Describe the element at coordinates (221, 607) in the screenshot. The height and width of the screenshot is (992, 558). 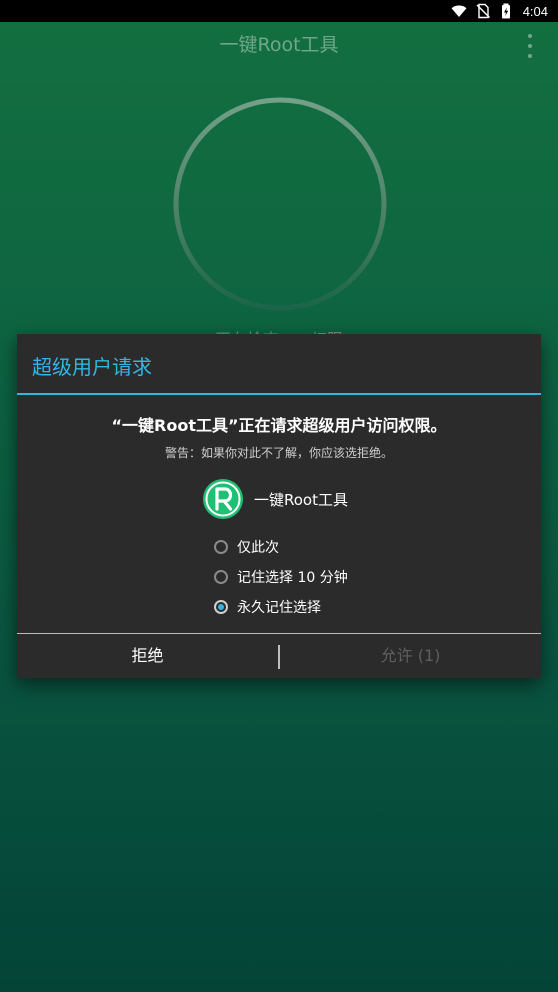
I see `radio-forever` at that location.